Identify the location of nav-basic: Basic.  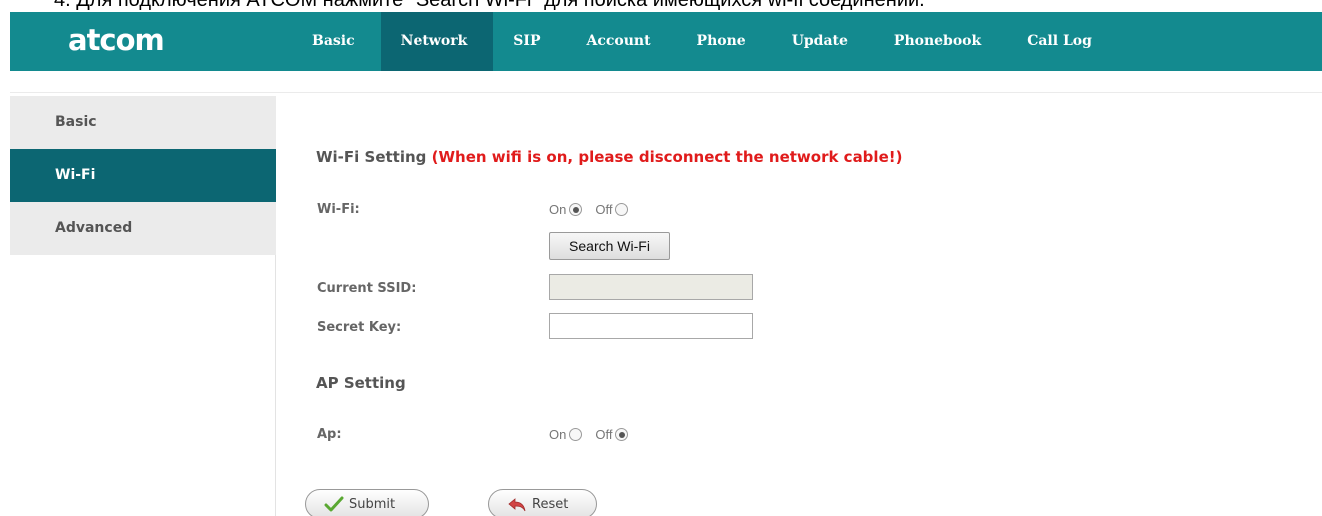
(336, 41).